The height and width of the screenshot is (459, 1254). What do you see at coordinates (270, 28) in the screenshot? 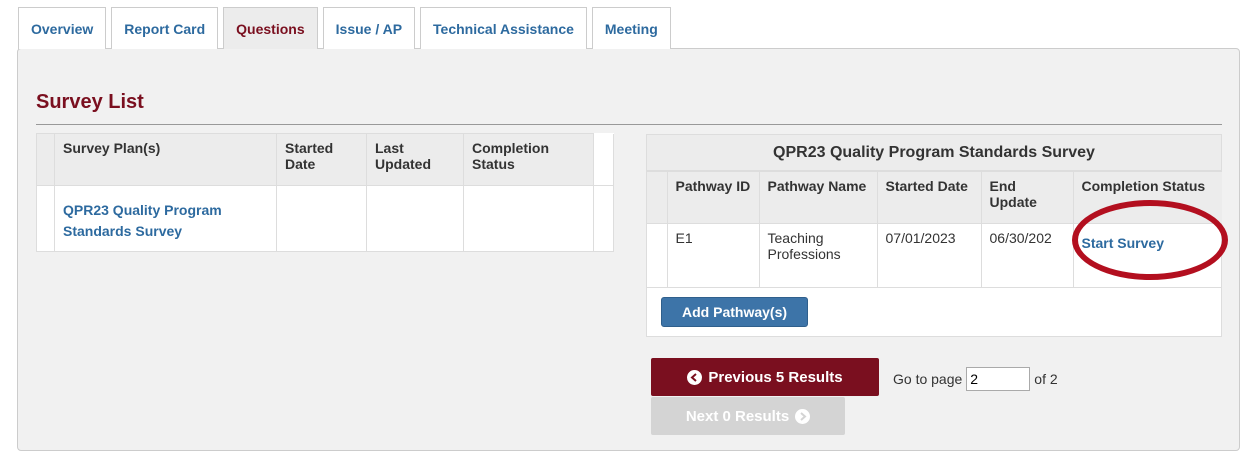
I see `tab-questions: Questions` at bounding box center [270, 28].